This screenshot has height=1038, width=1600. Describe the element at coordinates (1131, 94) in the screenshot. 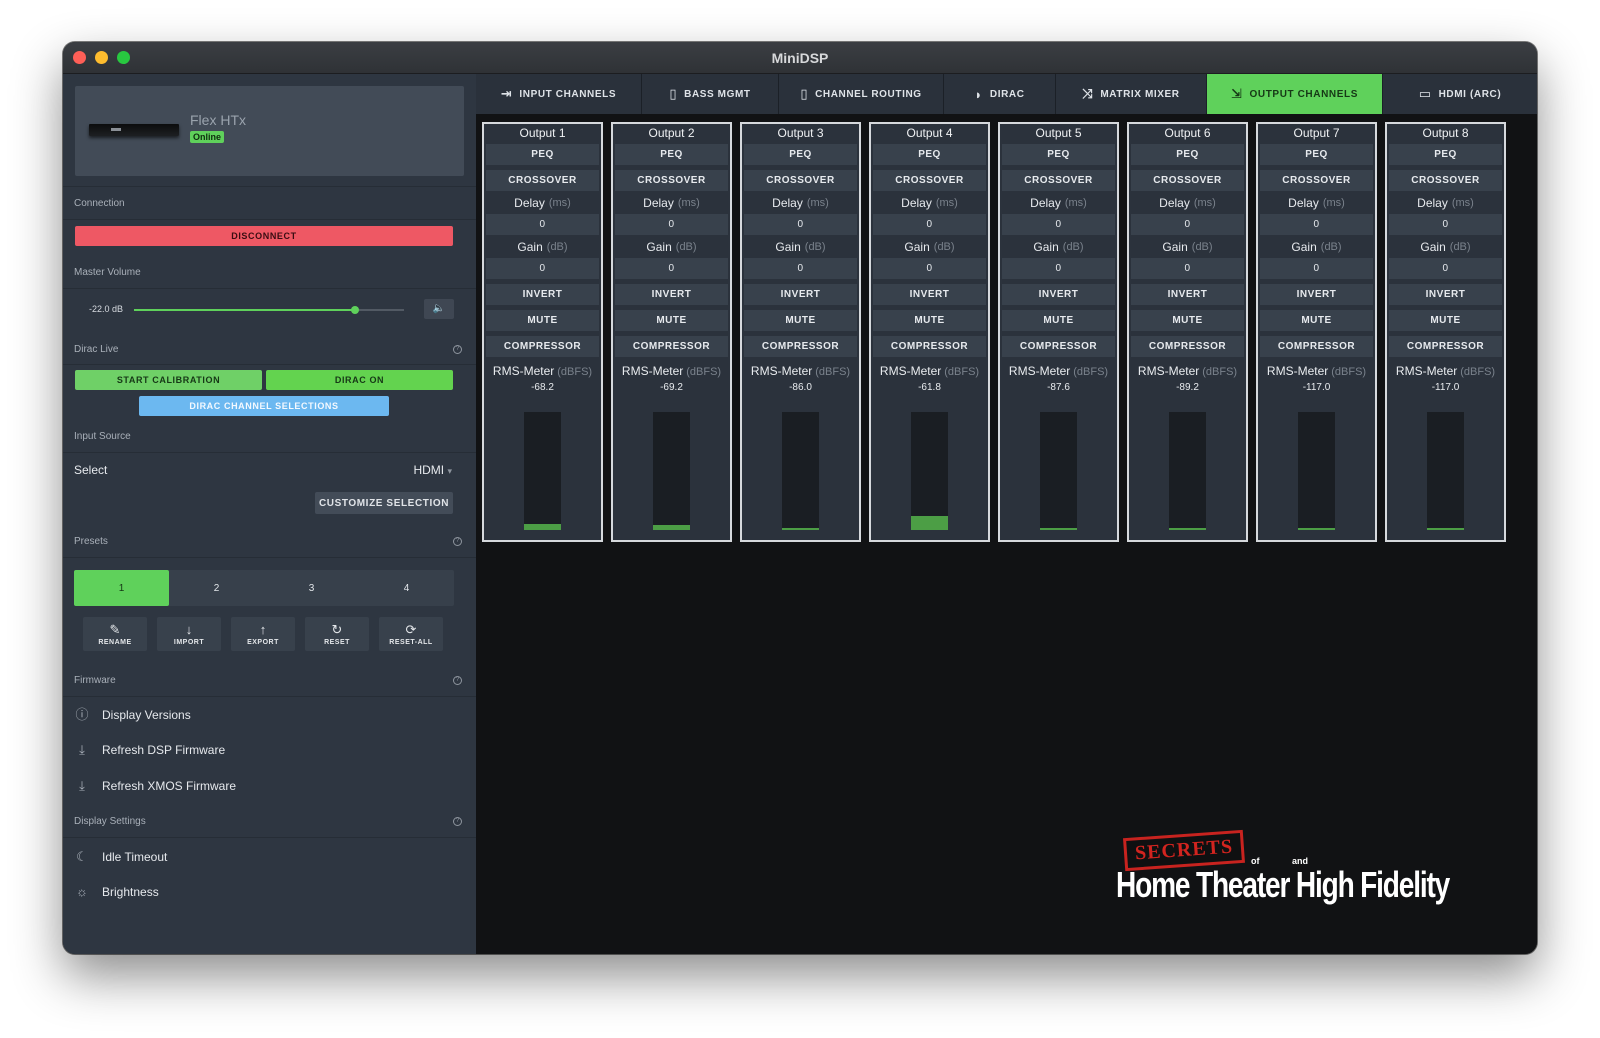

I see `tab-matrix-mixer: ⤨ MATRIX MIXER` at that location.